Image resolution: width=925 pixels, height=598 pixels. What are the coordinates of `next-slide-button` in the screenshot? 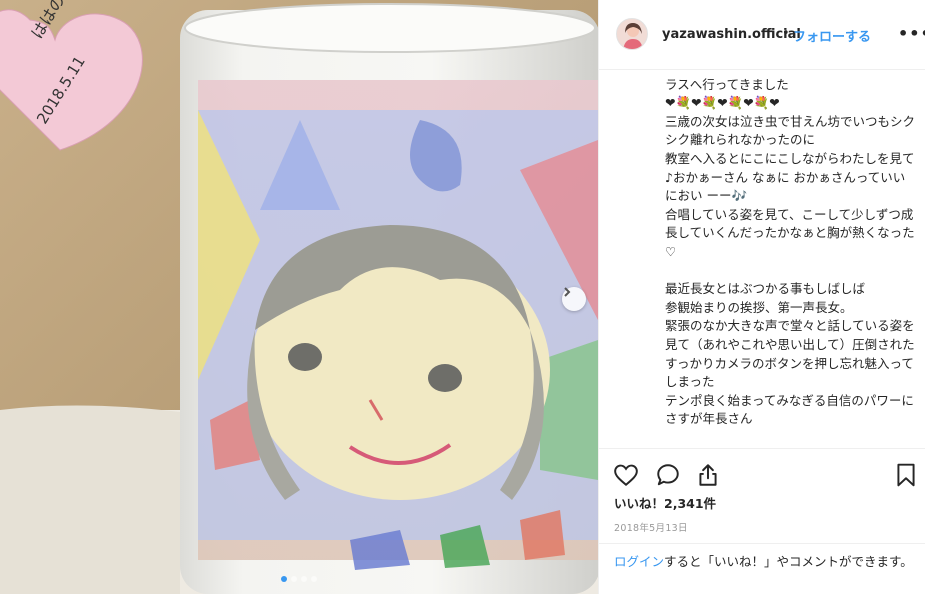 It's located at (574, 299).